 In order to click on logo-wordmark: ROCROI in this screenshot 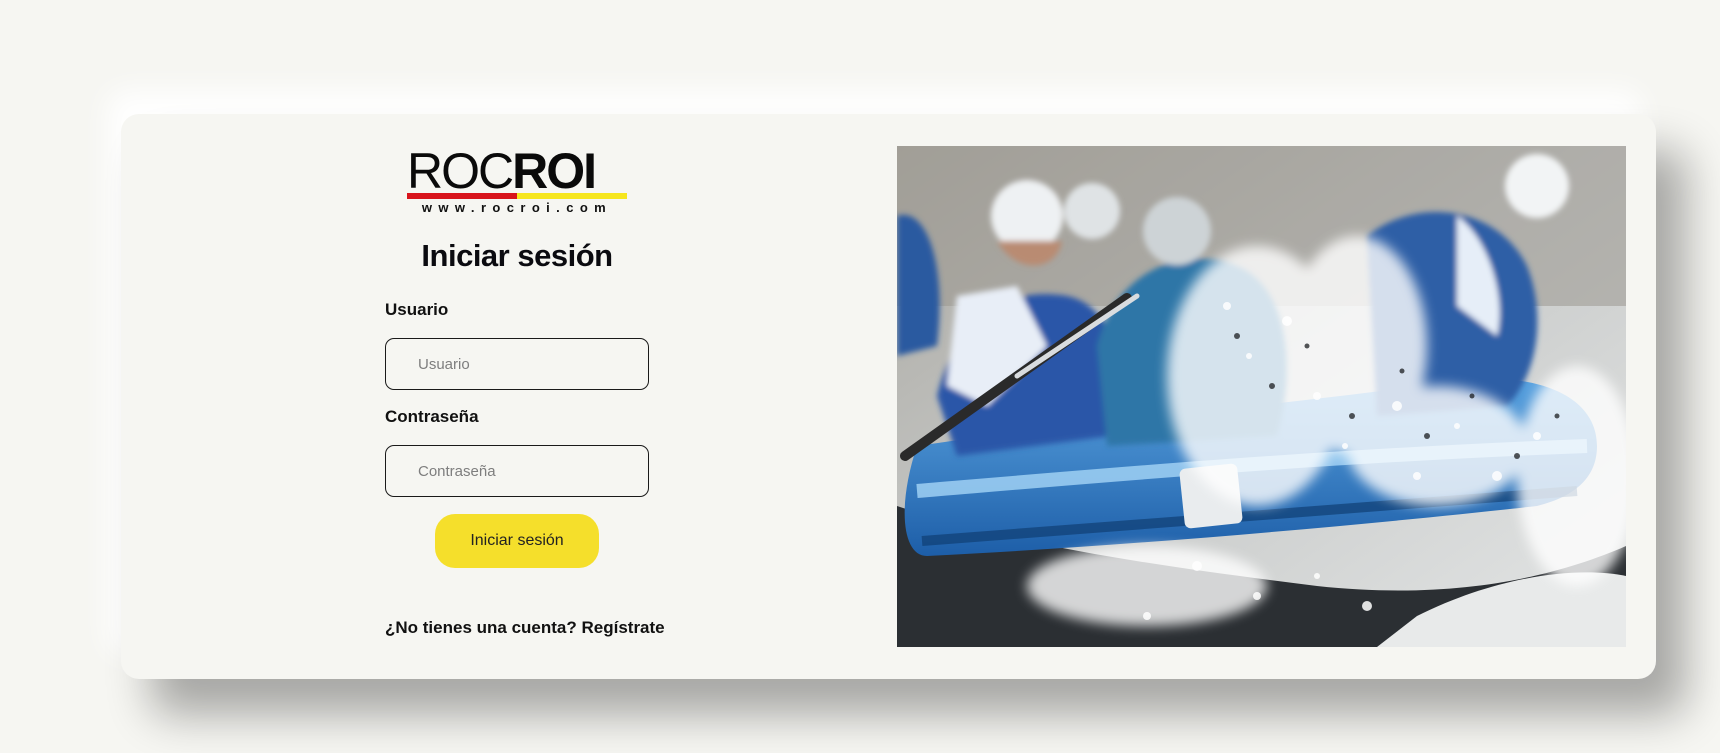, I will do `click(517, 171)`.